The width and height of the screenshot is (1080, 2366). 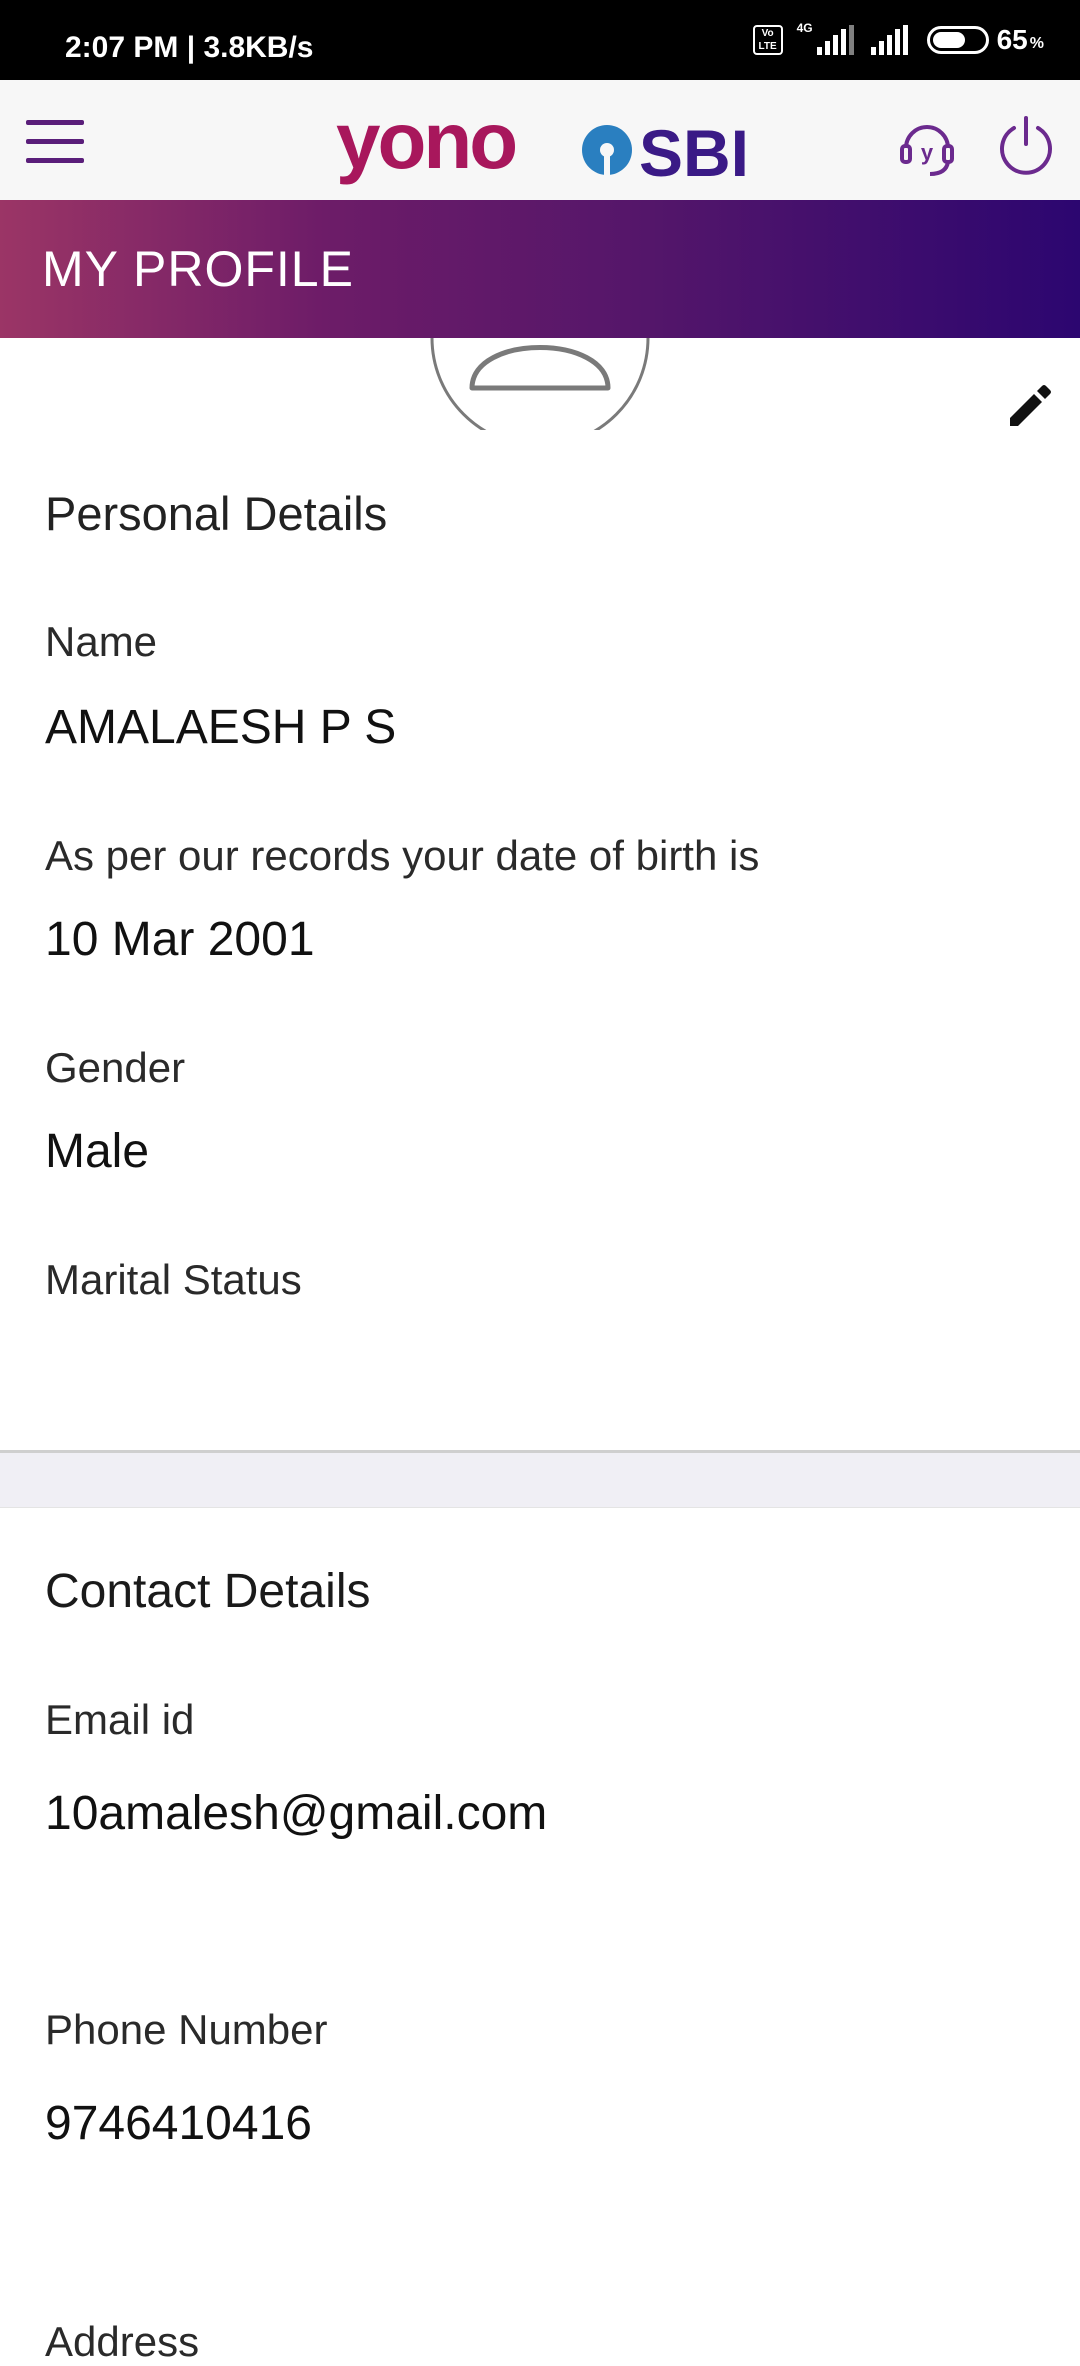 What do you see at coordinates (208, 1591) in the screenshot?
I see `contact-details-heading: Contact Details` at bounding box center [208, 1591].